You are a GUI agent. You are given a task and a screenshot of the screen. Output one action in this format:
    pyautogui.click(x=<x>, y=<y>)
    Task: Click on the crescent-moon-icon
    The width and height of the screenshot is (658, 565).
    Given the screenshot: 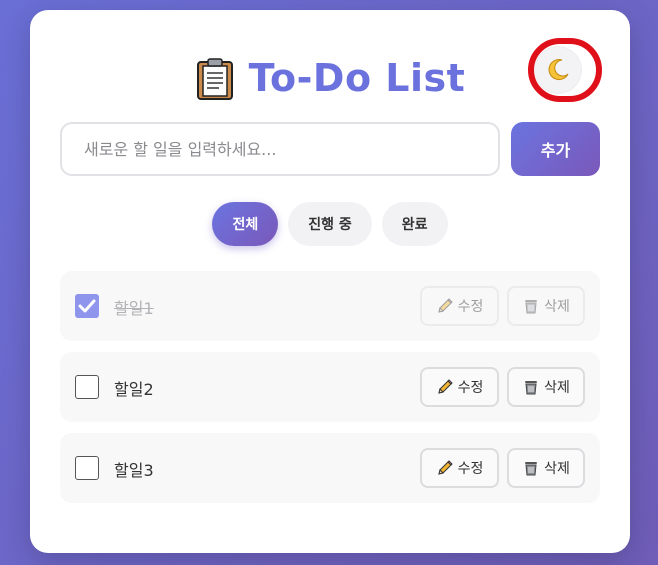 What is the action you would take?
    pyautogui.click(x=558, y=70)
    